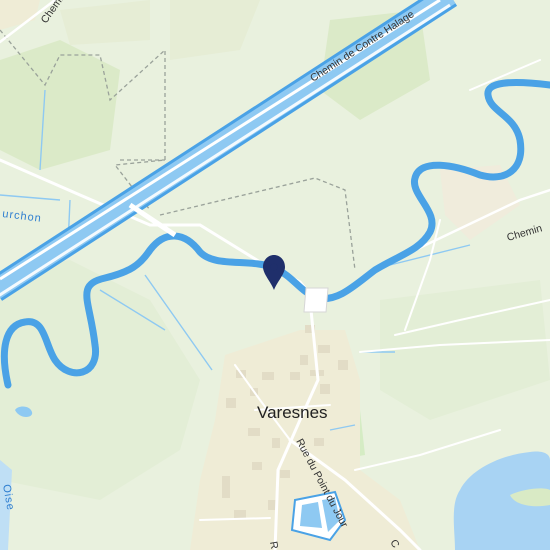  Describe the element at coordinates (292, 412) in the screenshot. I see `label-town: Varesnes` at that location.